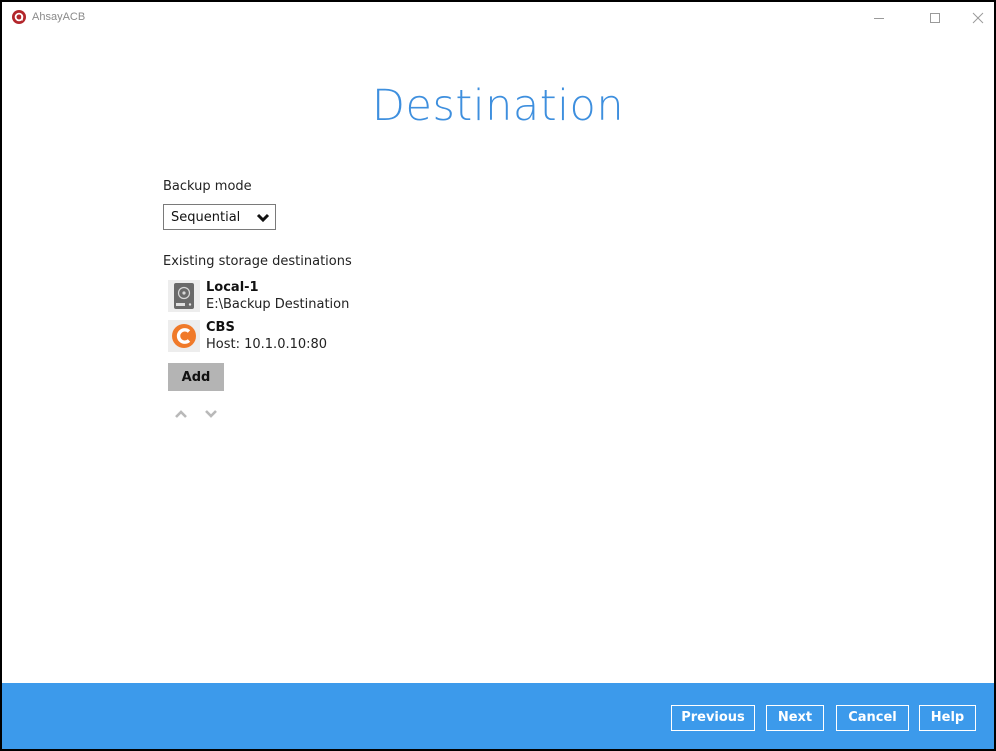 This screenshot has height=751, width=996. I want to click on destination-name: CBS, so click(220, 327).